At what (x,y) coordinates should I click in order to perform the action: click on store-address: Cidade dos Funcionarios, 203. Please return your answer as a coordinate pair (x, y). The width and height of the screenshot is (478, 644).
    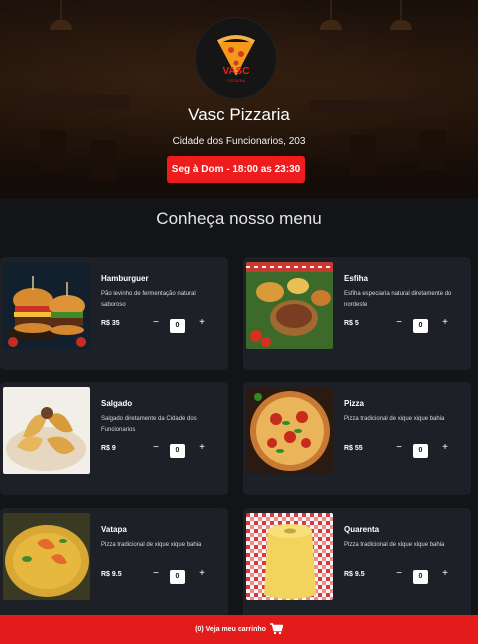
    Looking at the image, I should click on (239, 141).